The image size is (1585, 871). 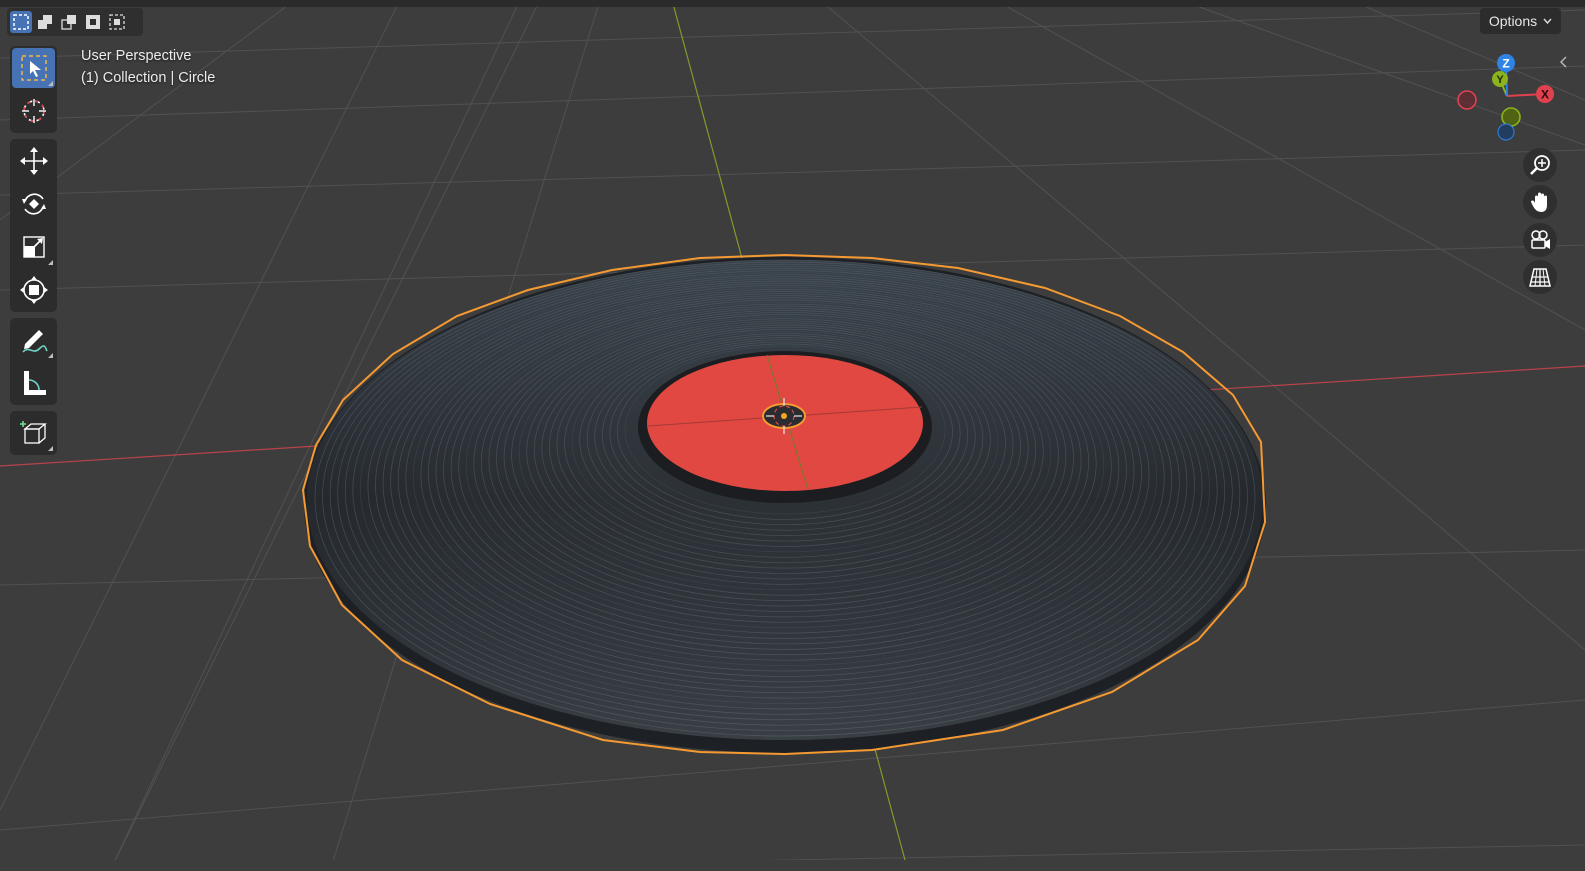 I want to click on grid-perspective-icon, so click(x=1540, y=277).